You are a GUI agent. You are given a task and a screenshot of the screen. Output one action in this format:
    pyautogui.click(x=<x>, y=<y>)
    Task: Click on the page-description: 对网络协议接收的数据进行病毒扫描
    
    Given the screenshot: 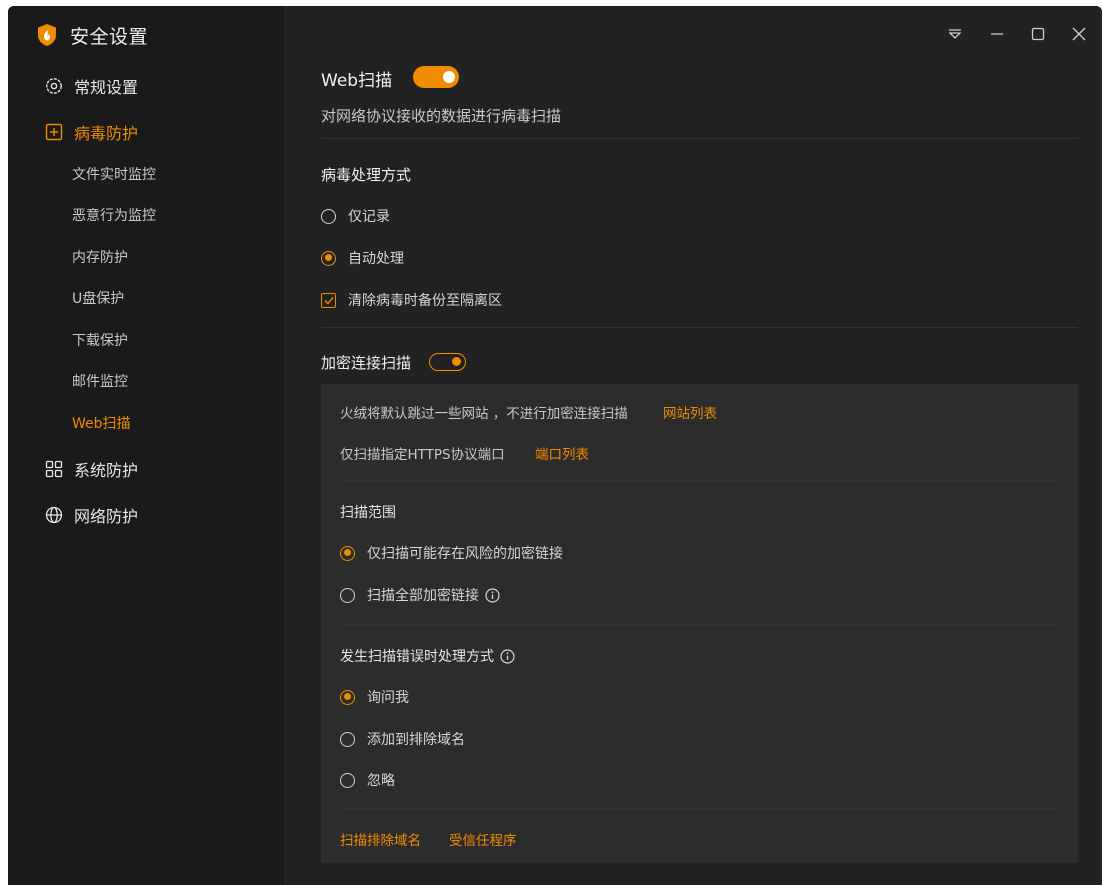 What is the action you would take?
    pyautogui.click(x=441, y=116)
    